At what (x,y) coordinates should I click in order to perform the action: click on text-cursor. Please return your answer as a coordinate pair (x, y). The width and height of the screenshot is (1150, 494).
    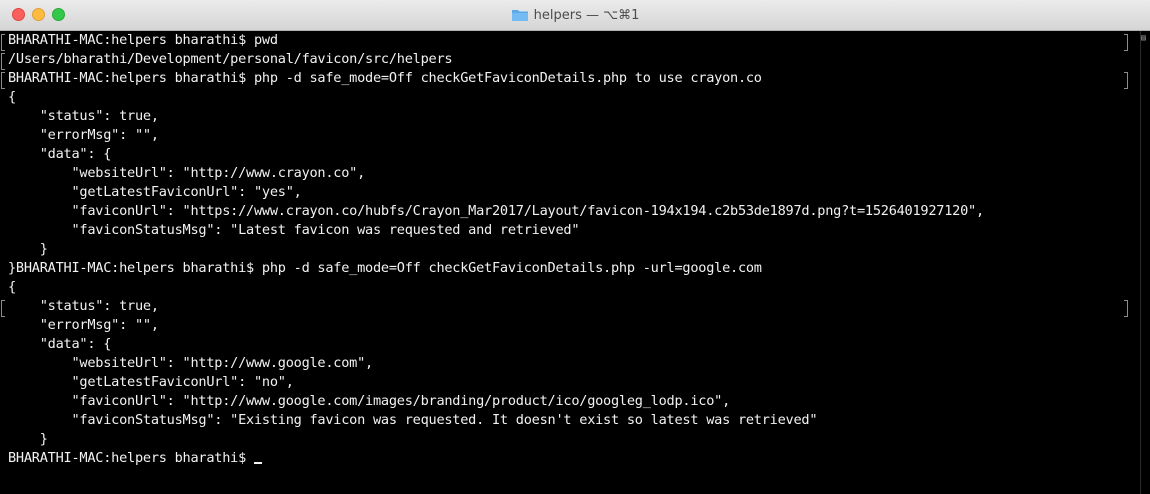
    Looking at the image, I should click on (257, 463).